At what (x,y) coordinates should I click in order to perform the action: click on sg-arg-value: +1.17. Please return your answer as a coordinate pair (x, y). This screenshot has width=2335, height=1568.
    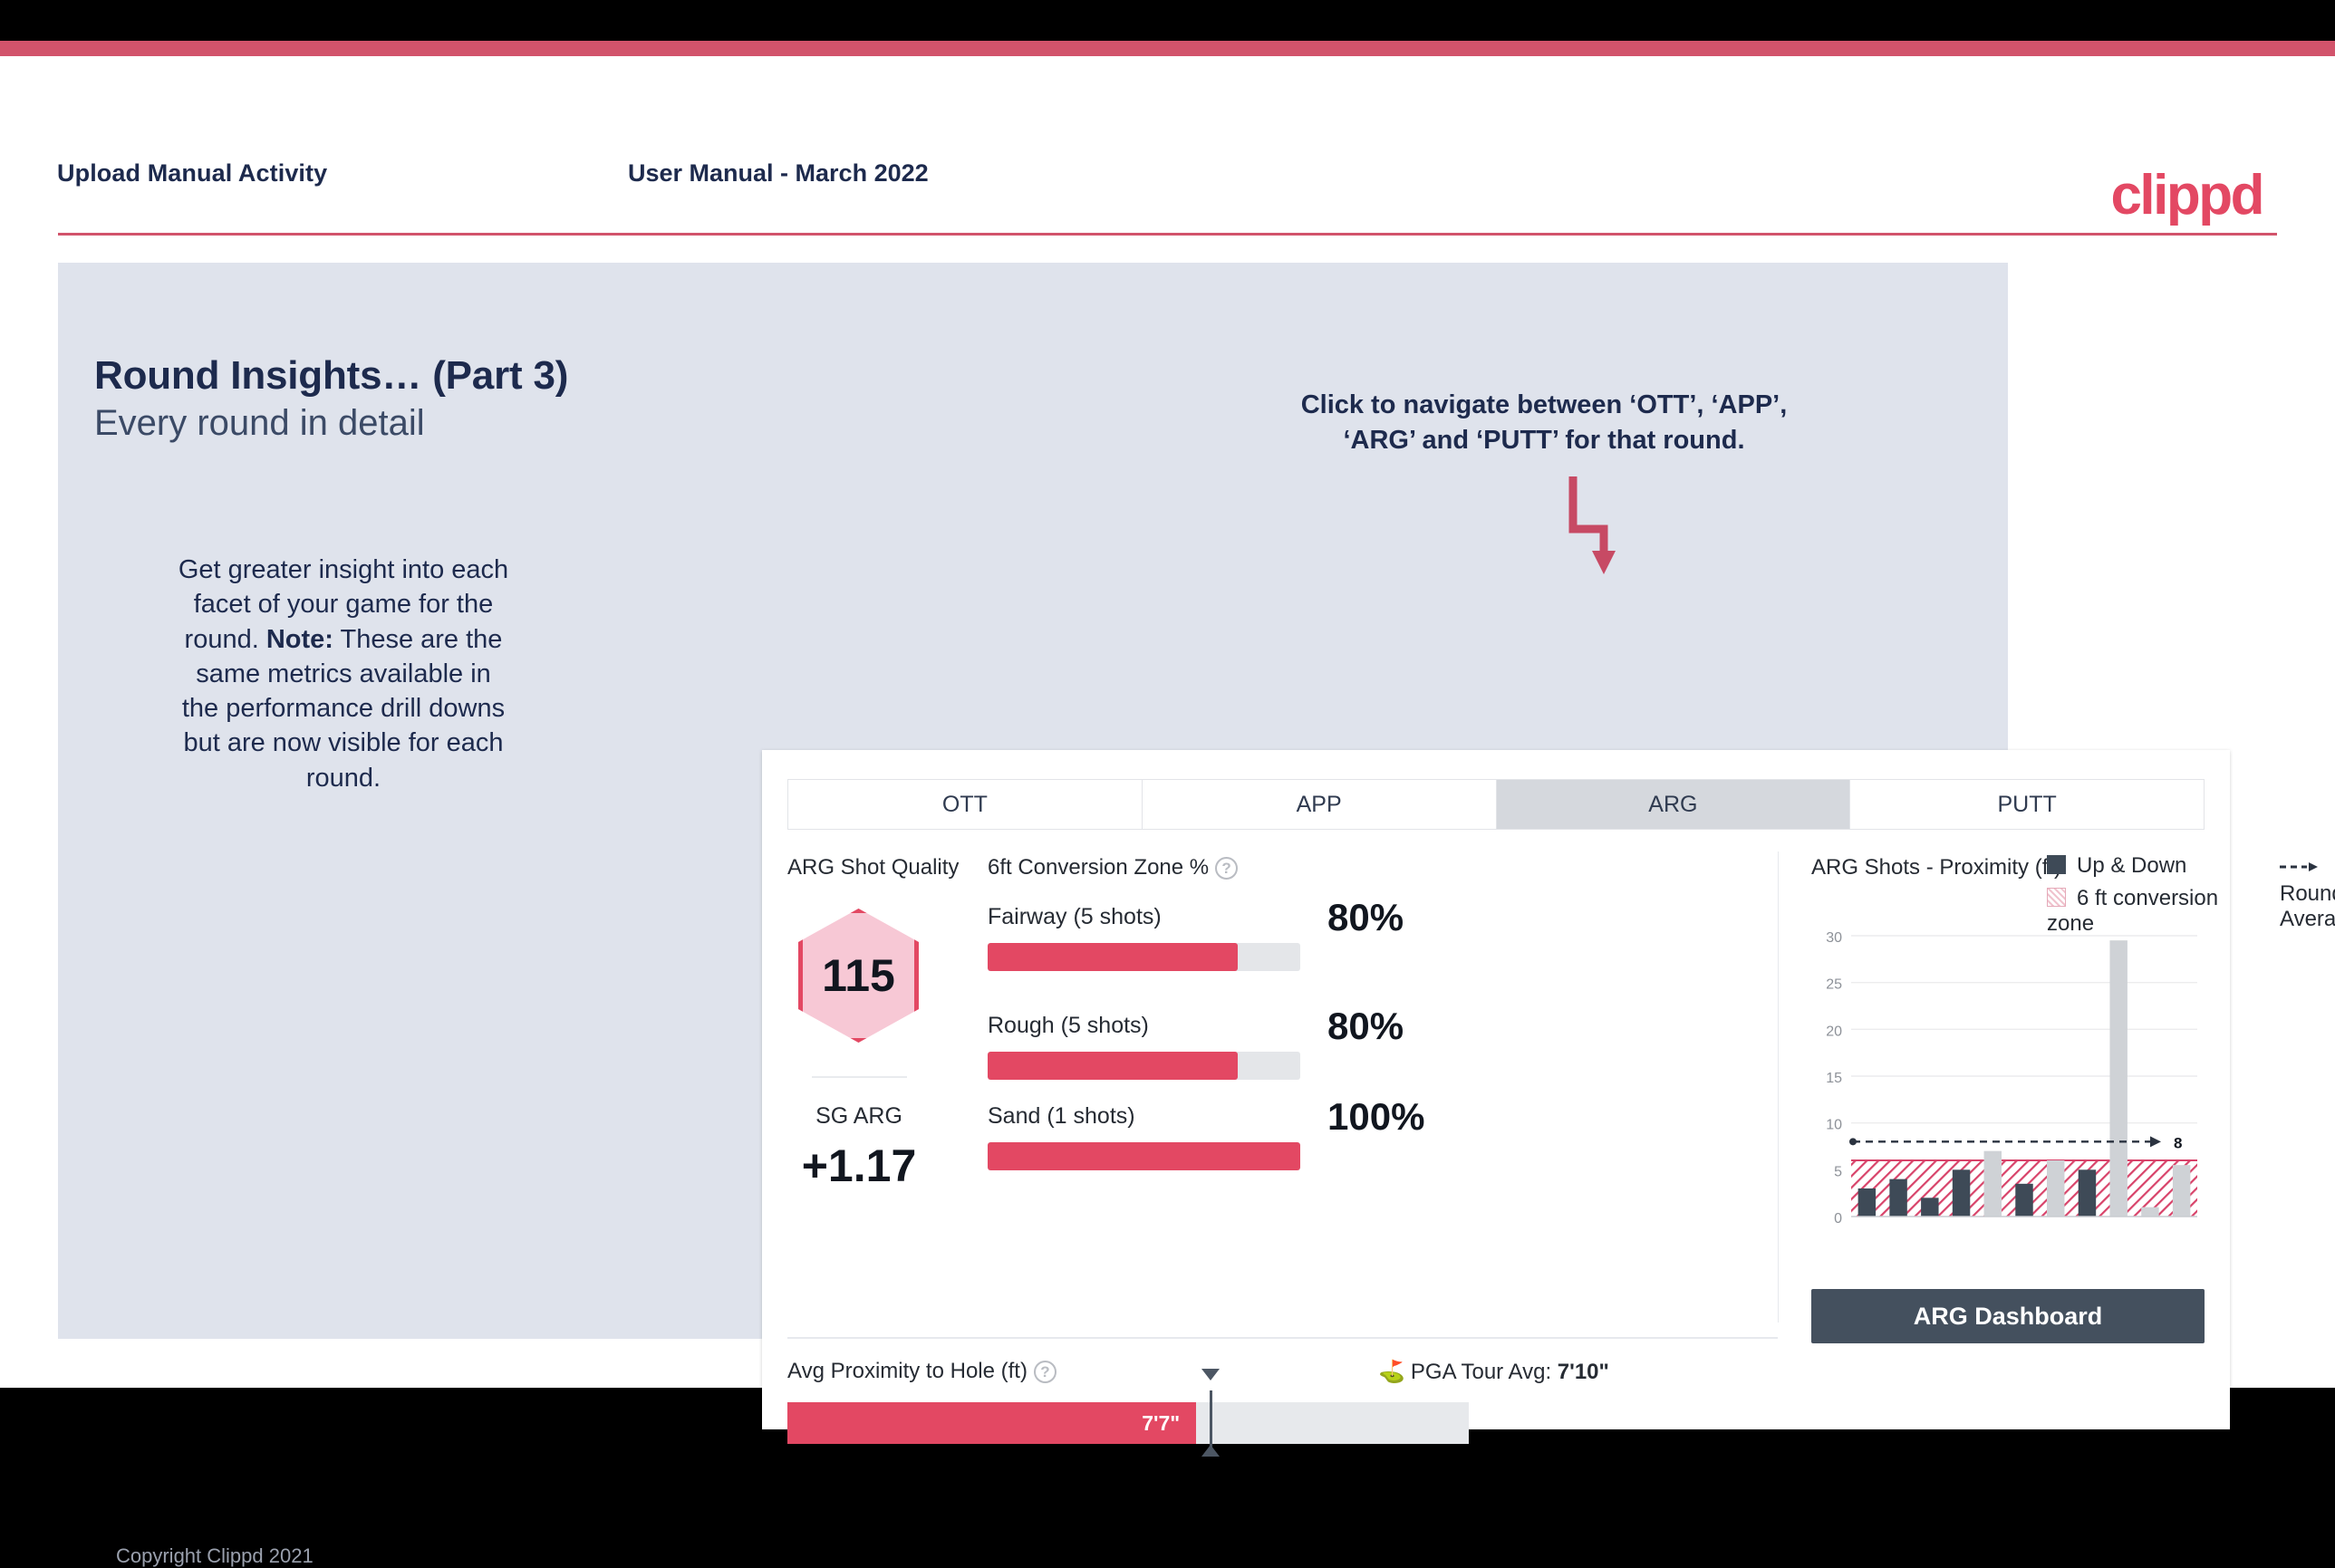
    Looking at the image, I should click on (859, 1165).